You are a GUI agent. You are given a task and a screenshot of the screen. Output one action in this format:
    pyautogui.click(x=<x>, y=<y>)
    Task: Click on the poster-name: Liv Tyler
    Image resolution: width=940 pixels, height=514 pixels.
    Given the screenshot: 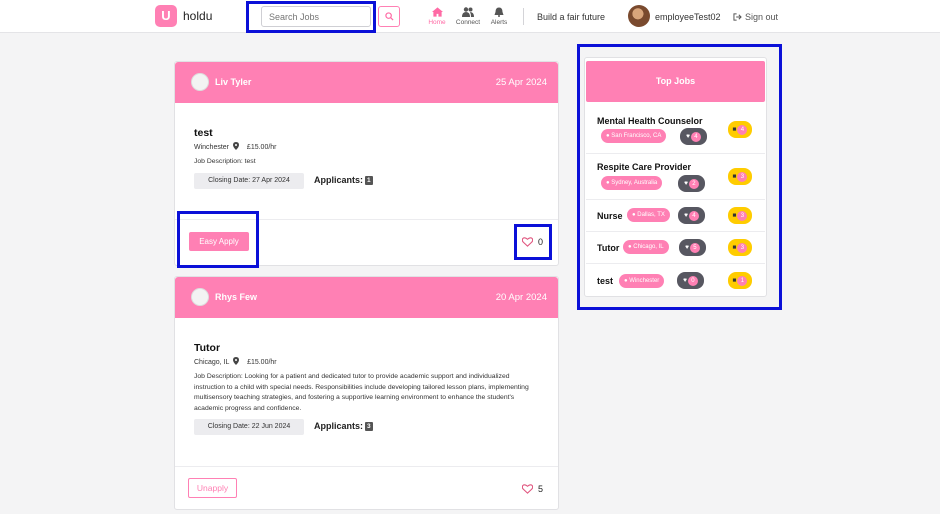 What is the action you would take?
    pyautogui.click(x=233, y=82)
    